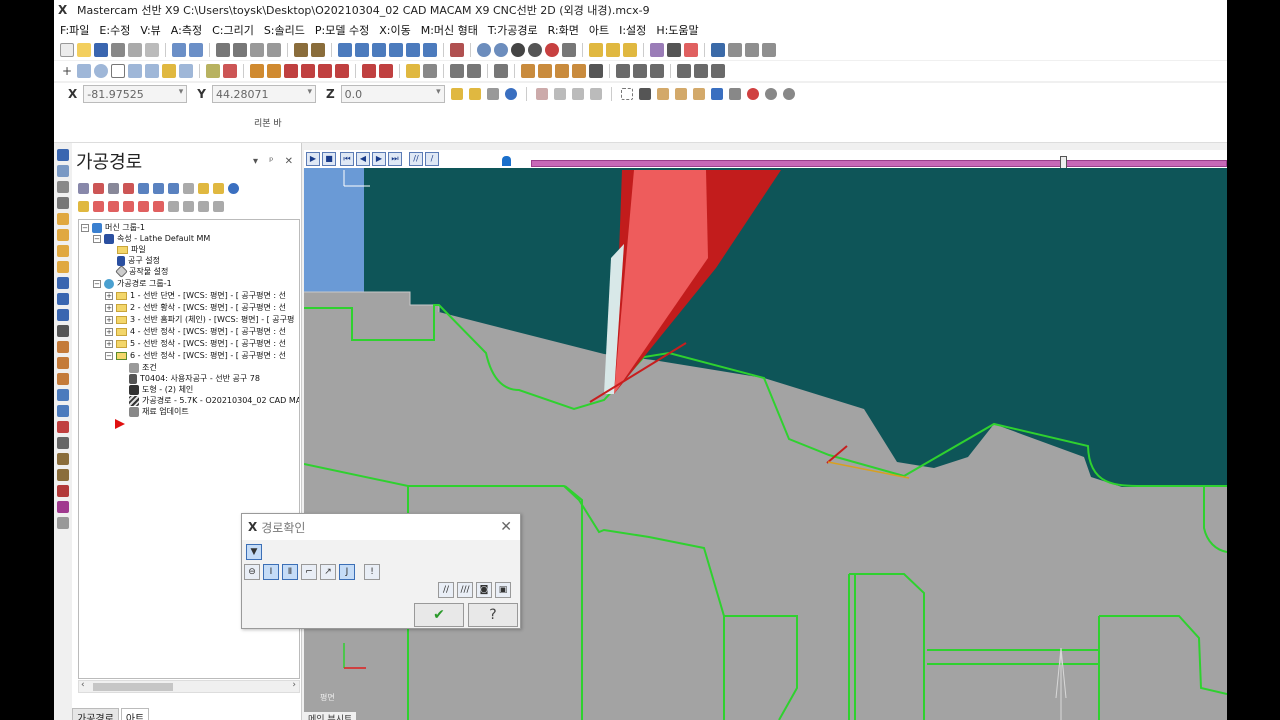  I want to click on groove-icon, so click(63, 283).